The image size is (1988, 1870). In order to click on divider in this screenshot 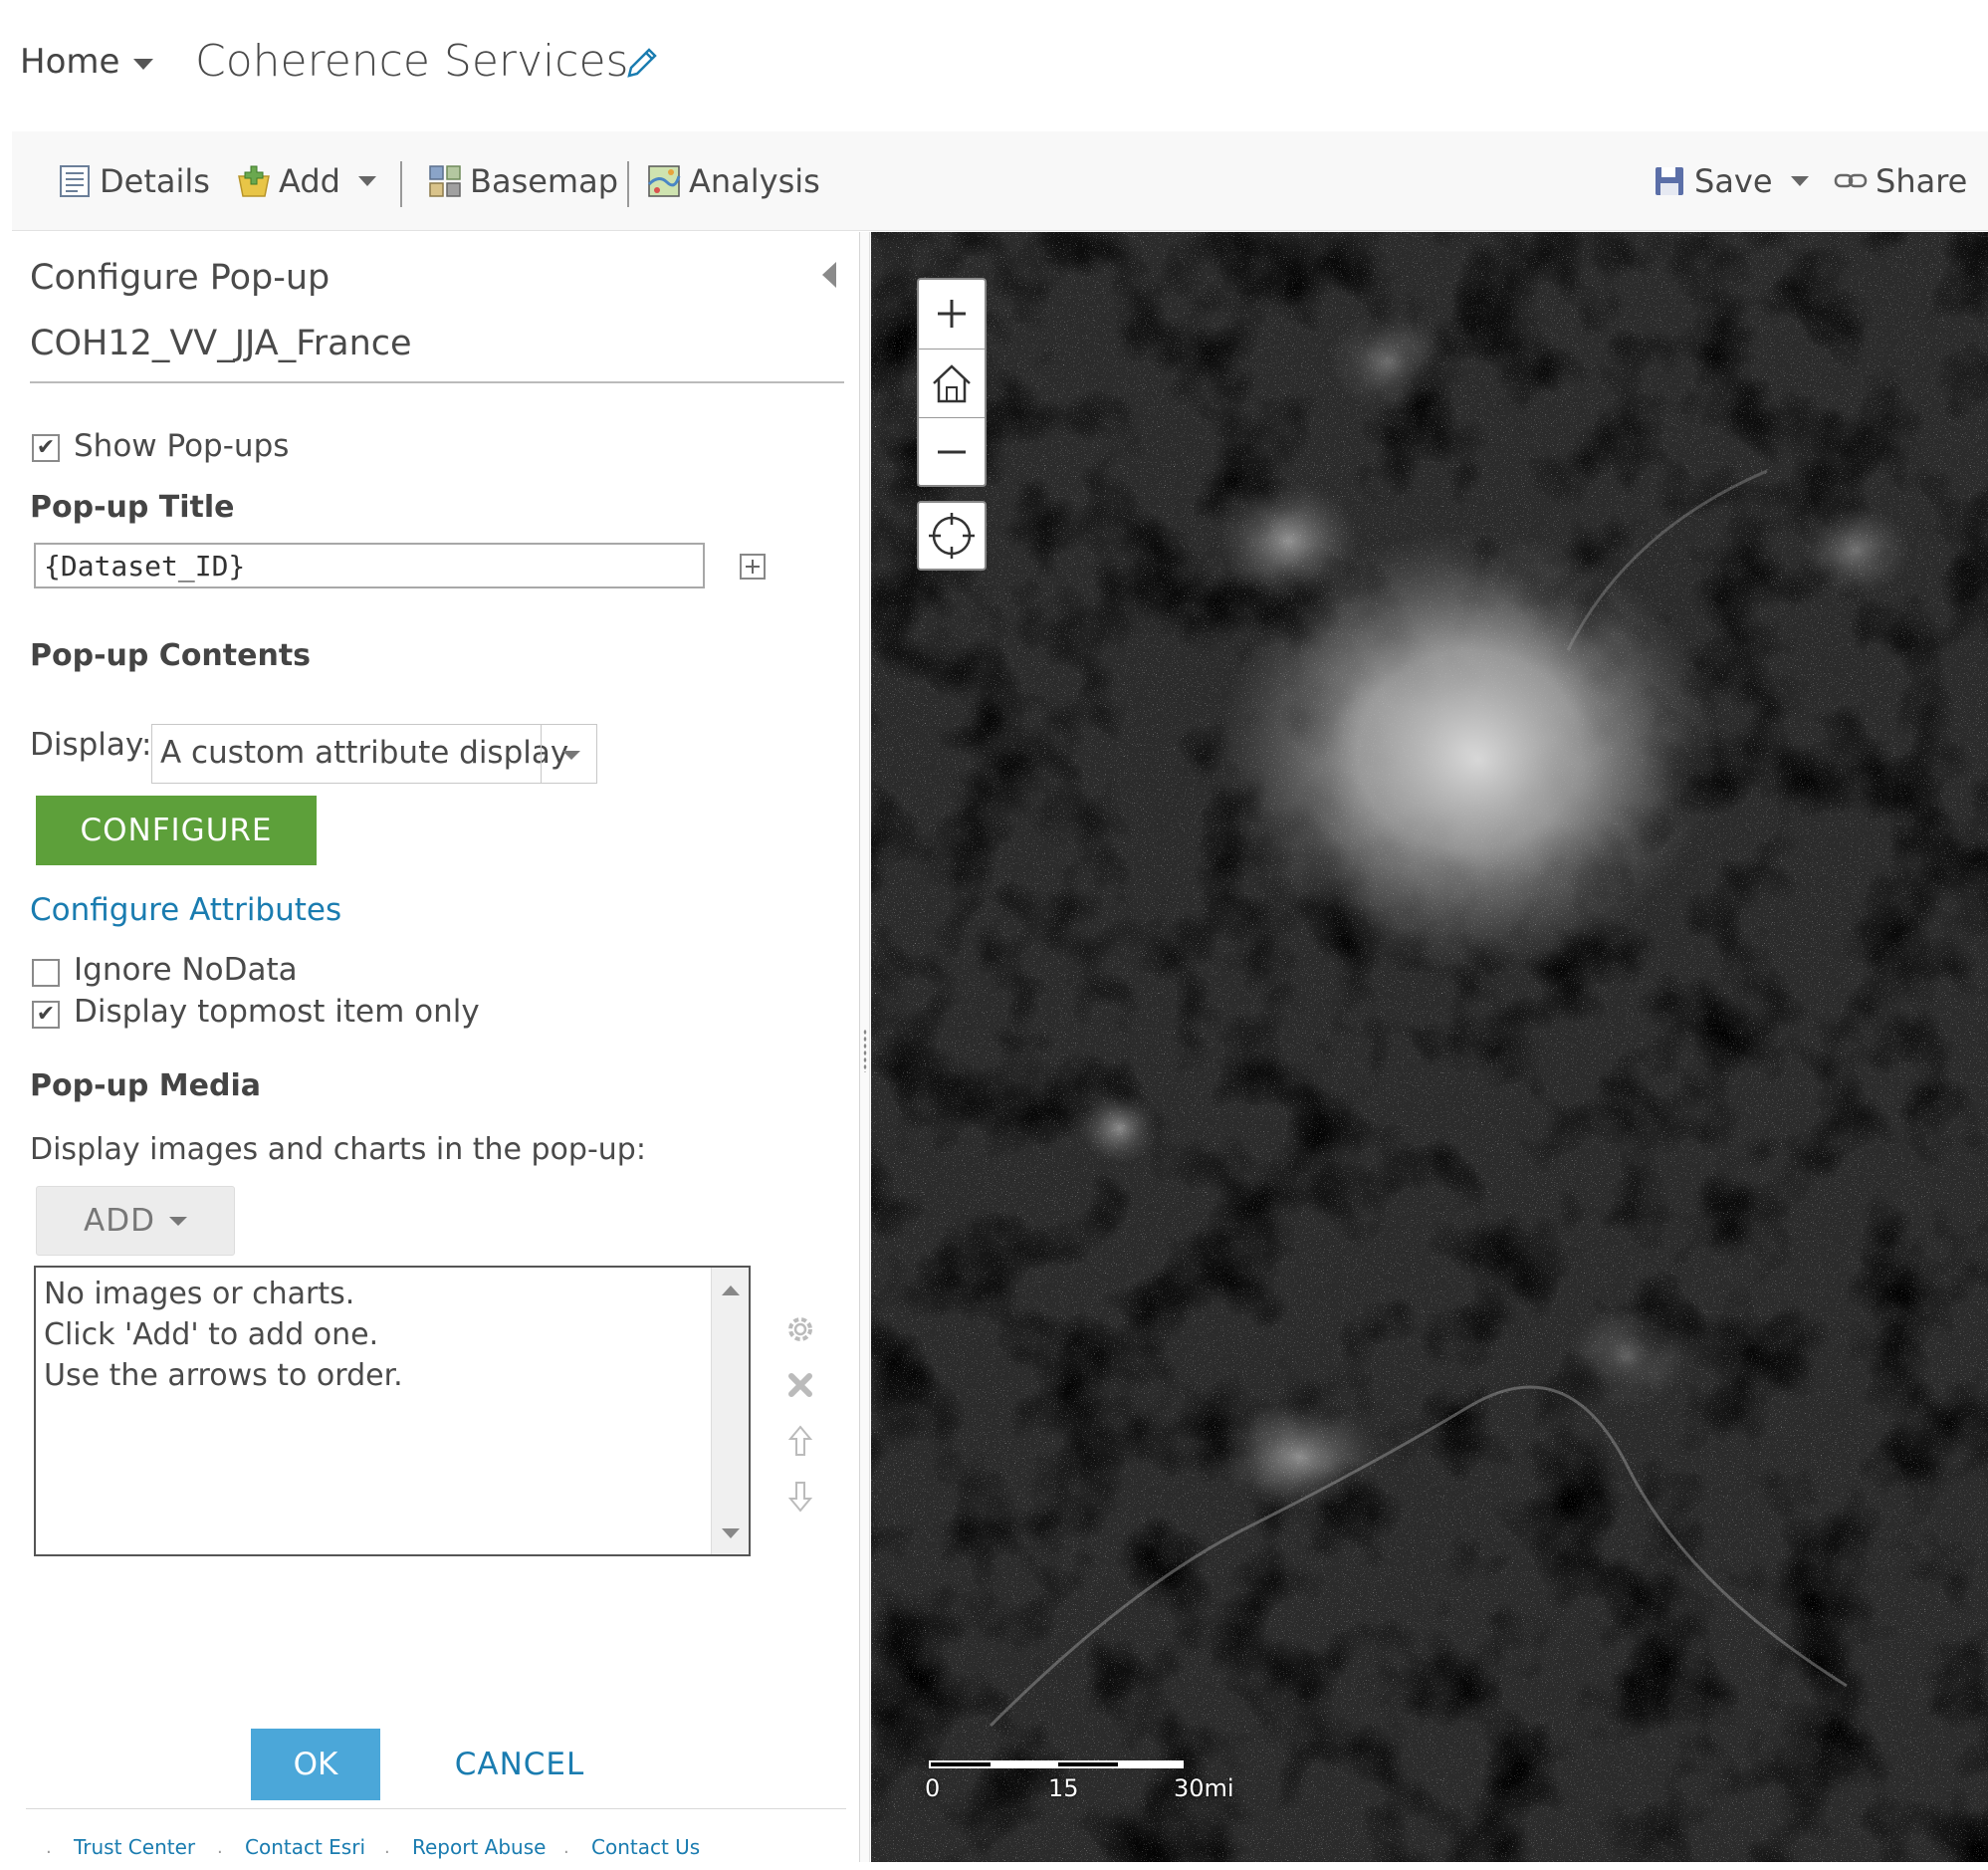, I will do `click(437, 382)`.